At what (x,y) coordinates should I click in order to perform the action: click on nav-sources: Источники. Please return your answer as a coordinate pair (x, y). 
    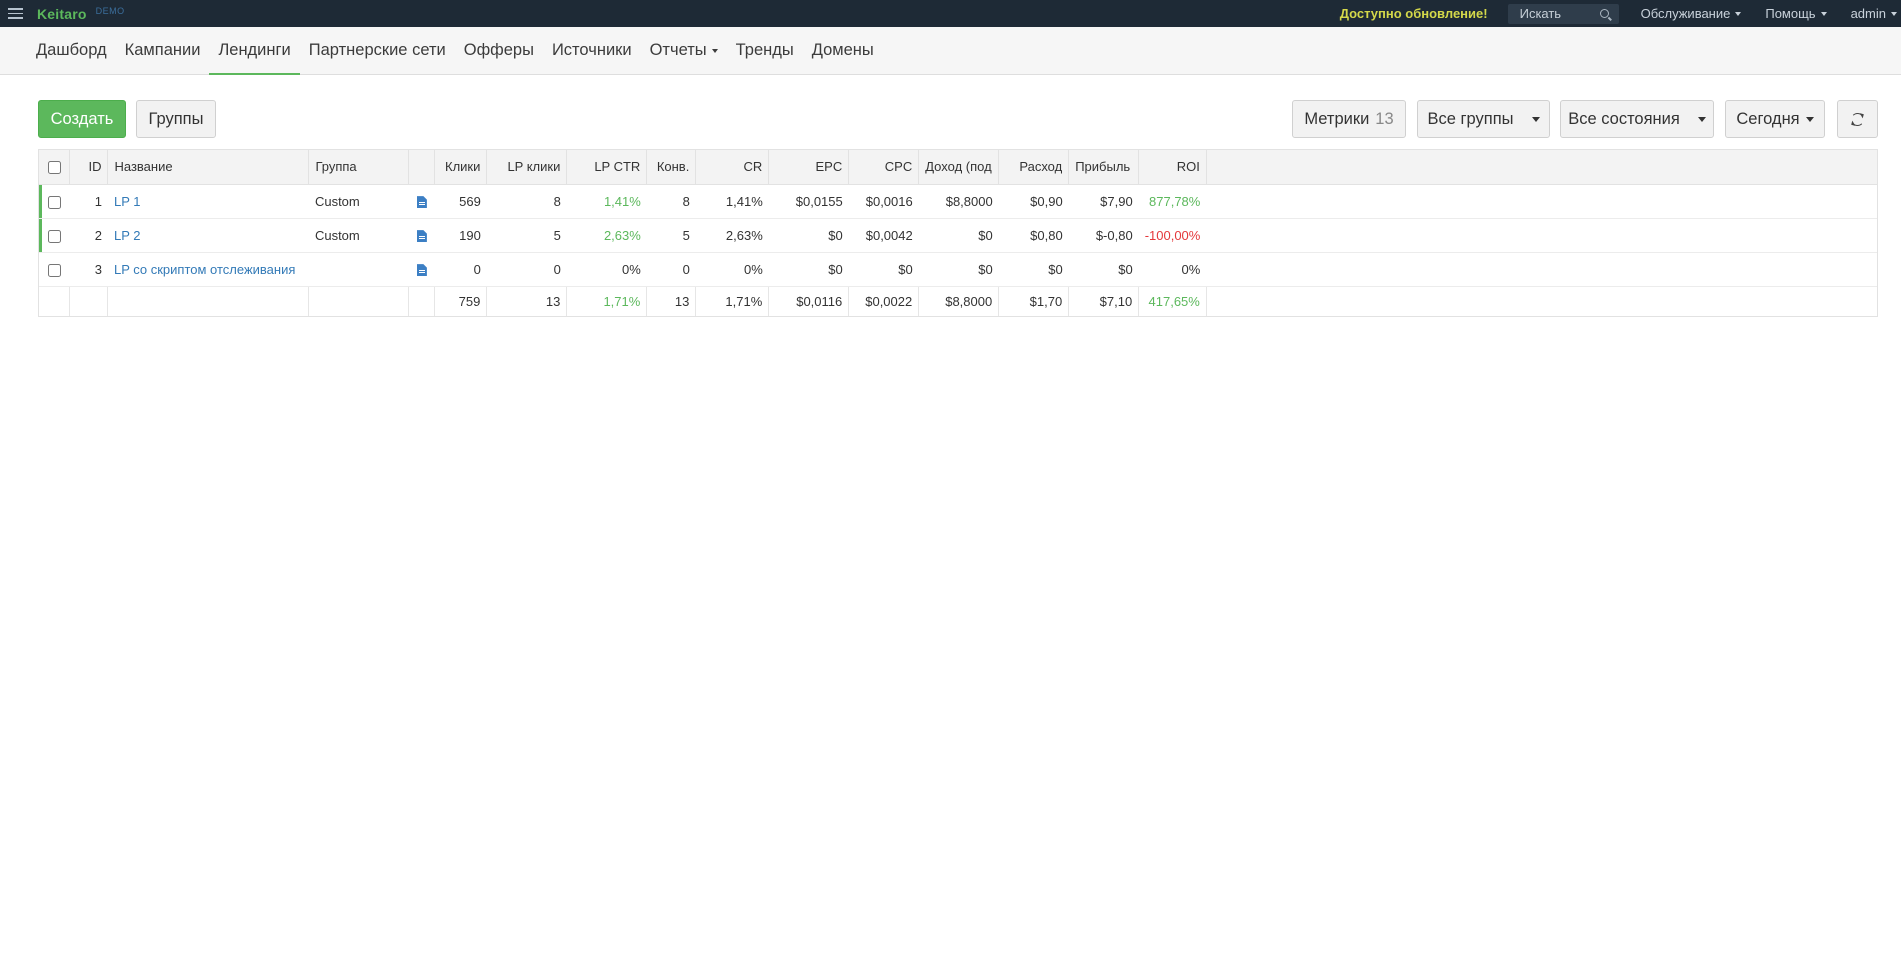
    Looking at the image, I should click on (592, 50).